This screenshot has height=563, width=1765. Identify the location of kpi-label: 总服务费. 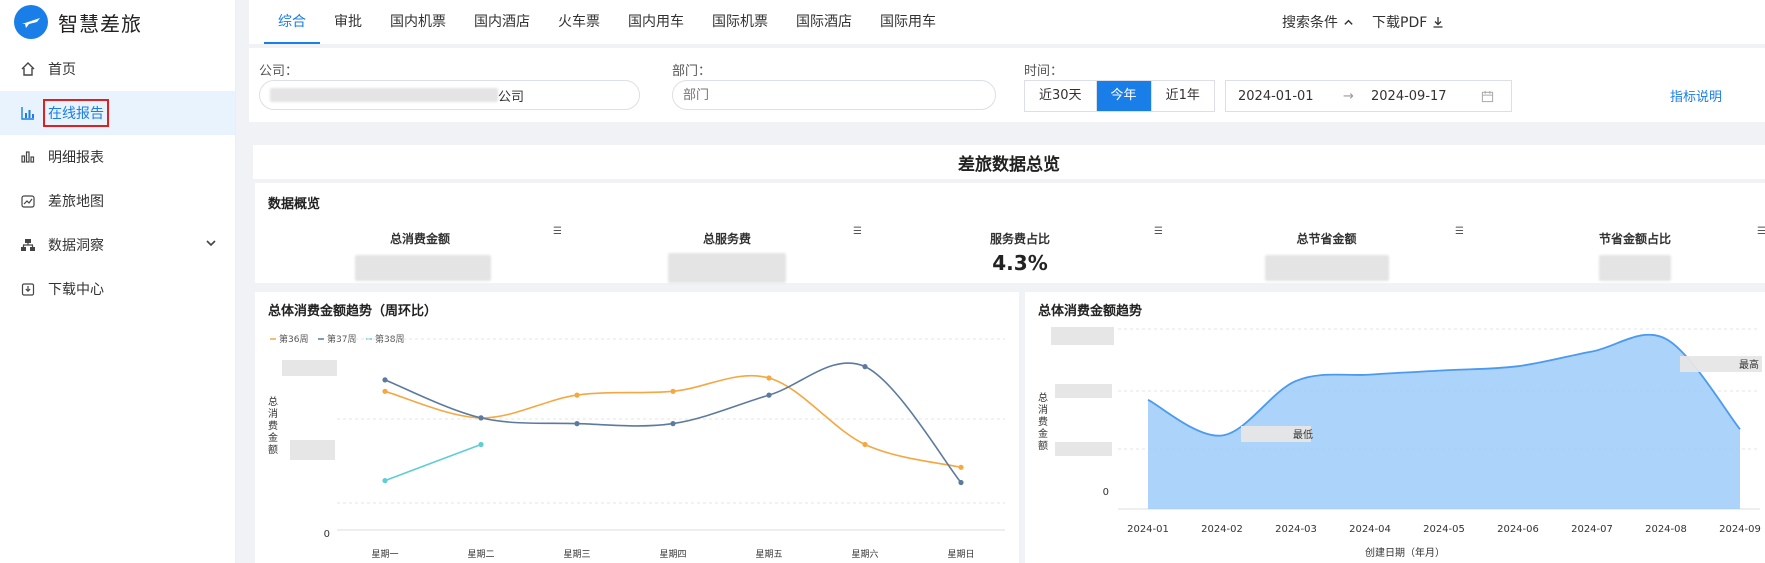
(726, 239).